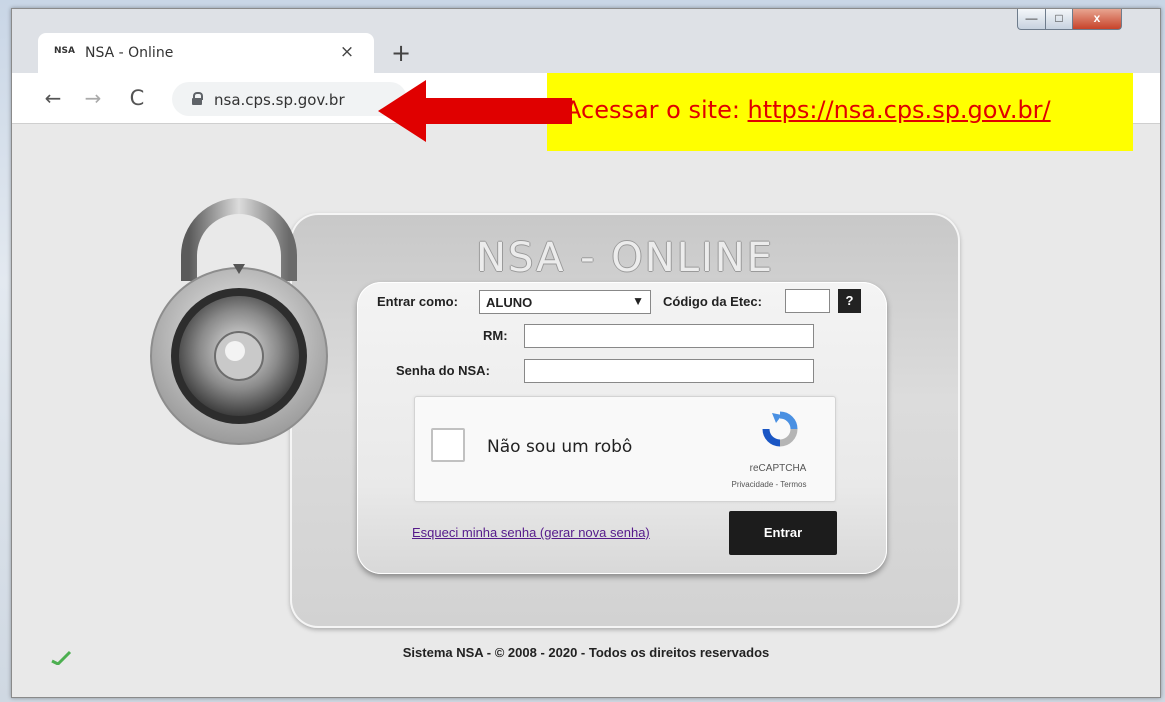 The width and height of the screenshot is (1165, 702). What do you see at coordinates (475, 111) in the screenshot?
I see `red-arrow-icon` at bounding box center [475, 111].